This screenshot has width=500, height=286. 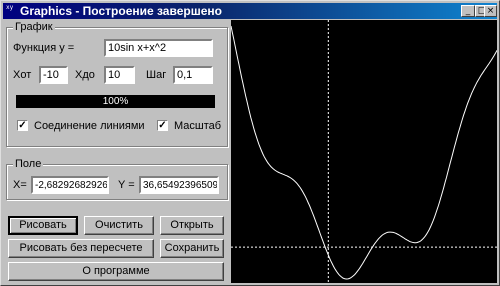 I want to click on connect-lines-label: Соединение линиями, so click(x=89, y=126).